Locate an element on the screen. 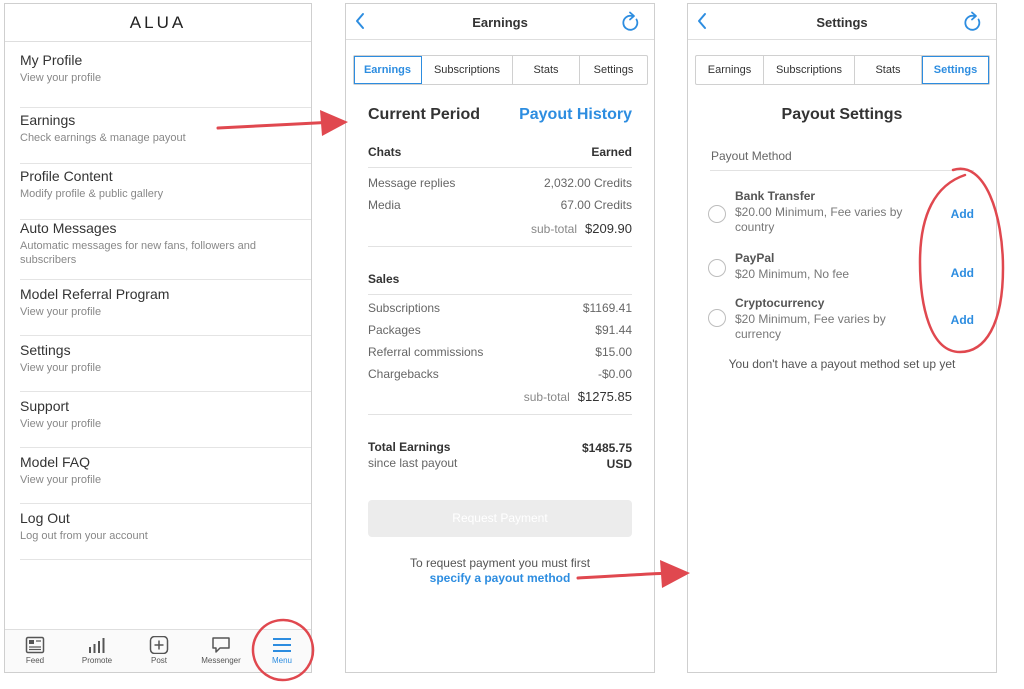 This screenshot has height=689, width=1024. request-note: To request payment you must first is located at coordinates (500, 563).